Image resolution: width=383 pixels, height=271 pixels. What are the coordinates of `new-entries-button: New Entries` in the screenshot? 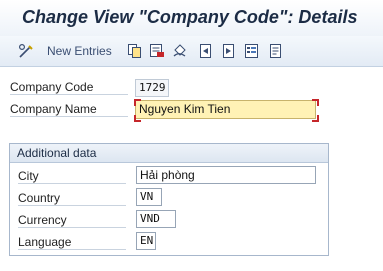 It's located at (79, 51).